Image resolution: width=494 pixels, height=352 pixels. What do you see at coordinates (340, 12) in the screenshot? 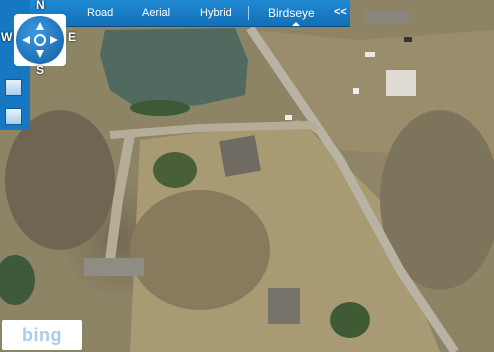
I see `collapse-toolbar-button: <<` at bounding box center [340, 12].